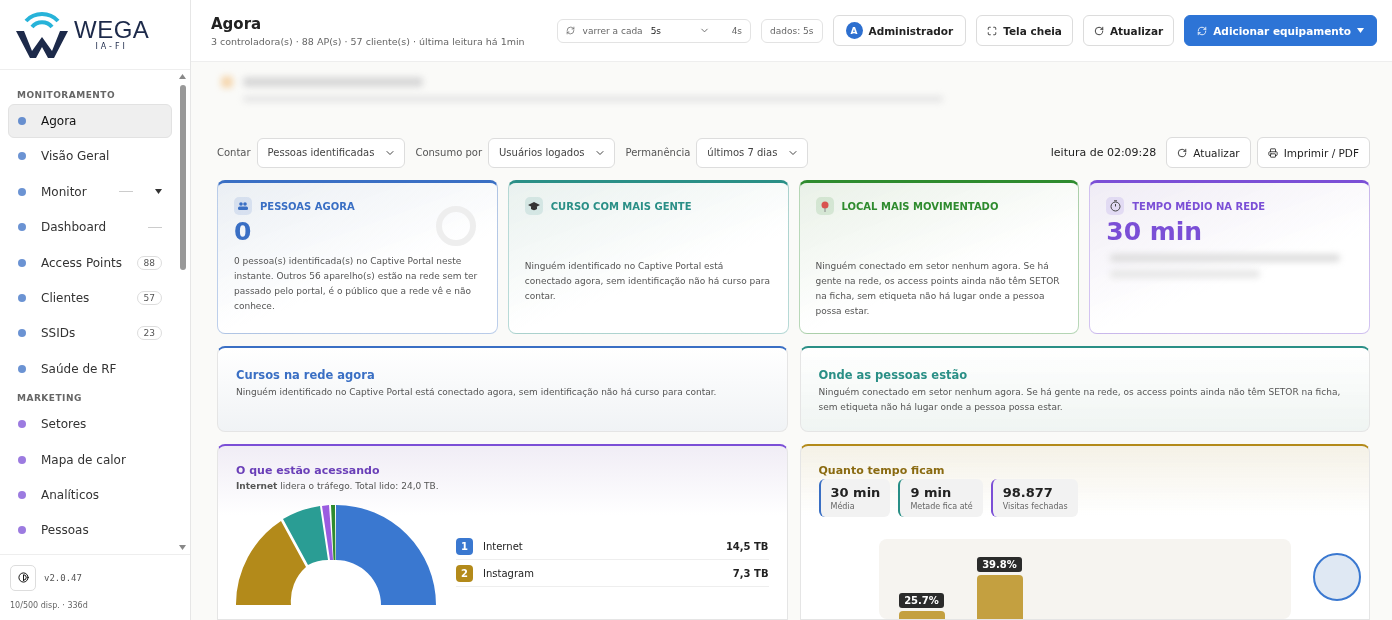  I want to click on sidebar-item: Visão Geral, so click(90, 156).